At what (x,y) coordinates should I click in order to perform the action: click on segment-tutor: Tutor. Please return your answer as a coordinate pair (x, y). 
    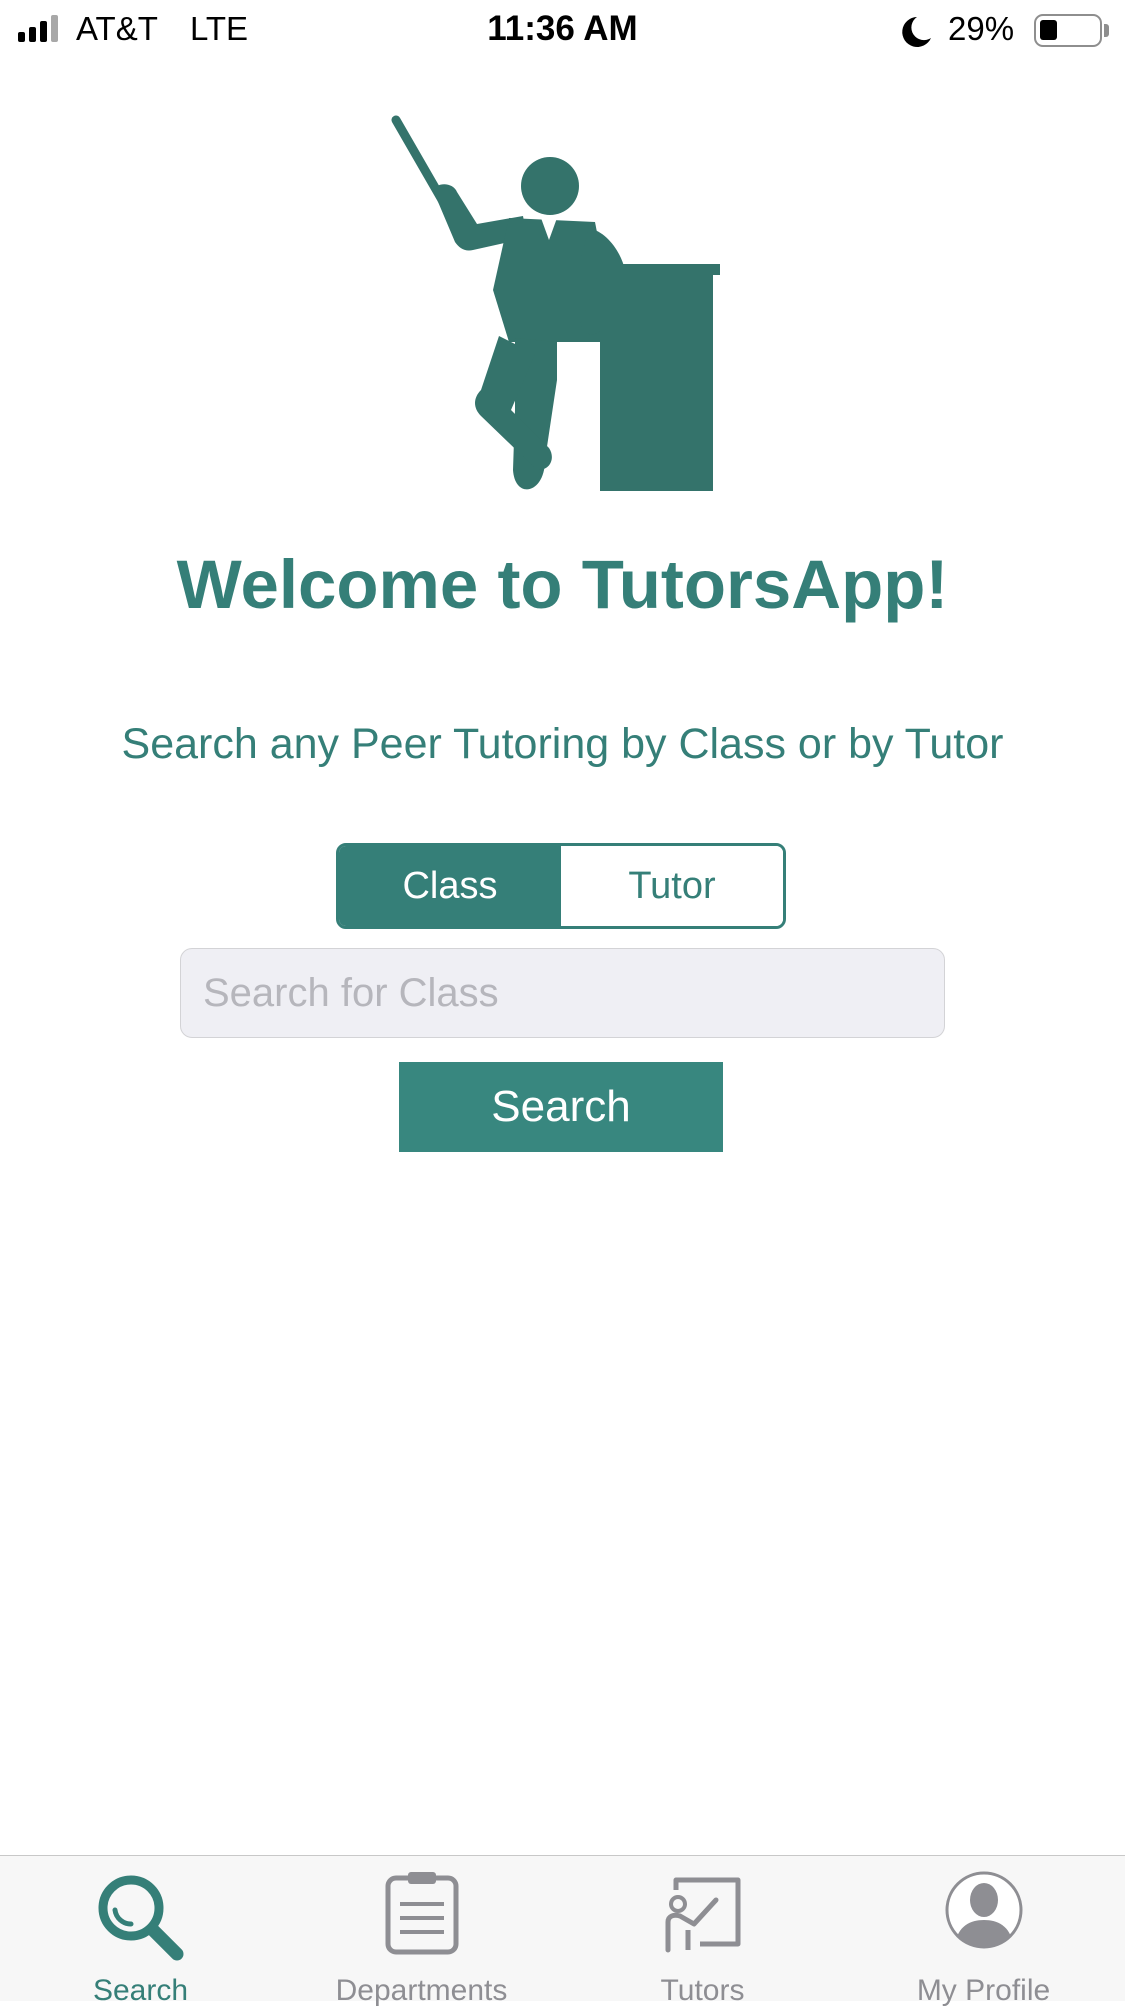
    Looking at the image, I should click on (672, 886).